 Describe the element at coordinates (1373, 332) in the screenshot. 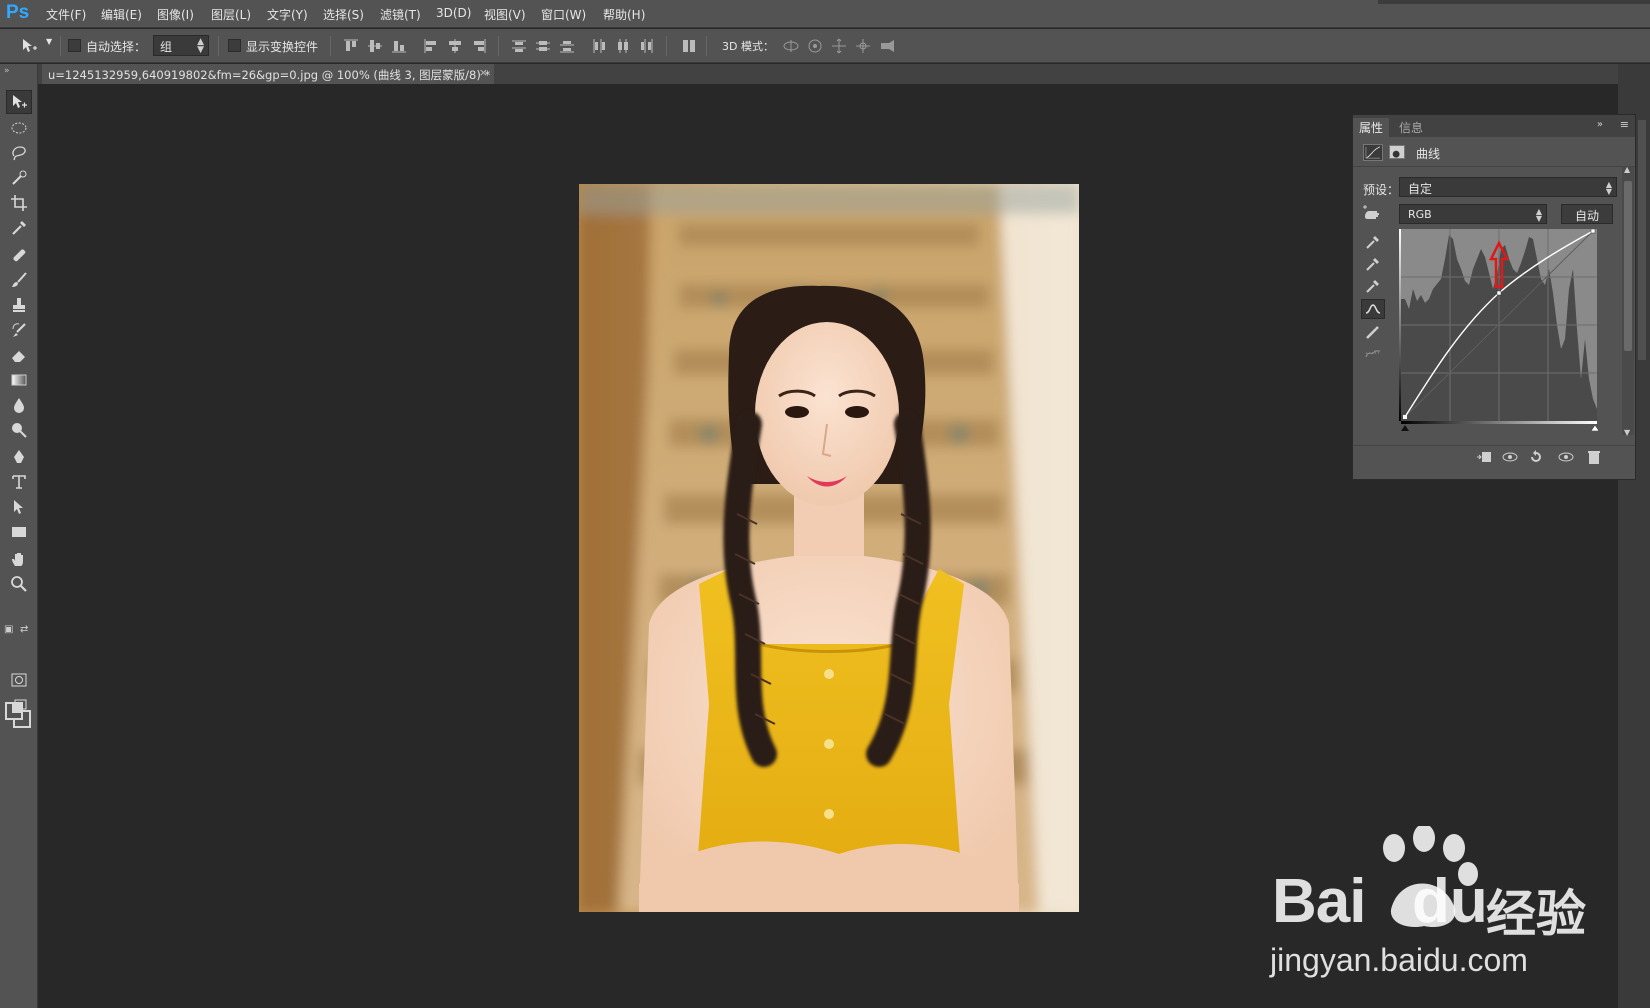

I see `draw-curve-pencil-icon` at that location.